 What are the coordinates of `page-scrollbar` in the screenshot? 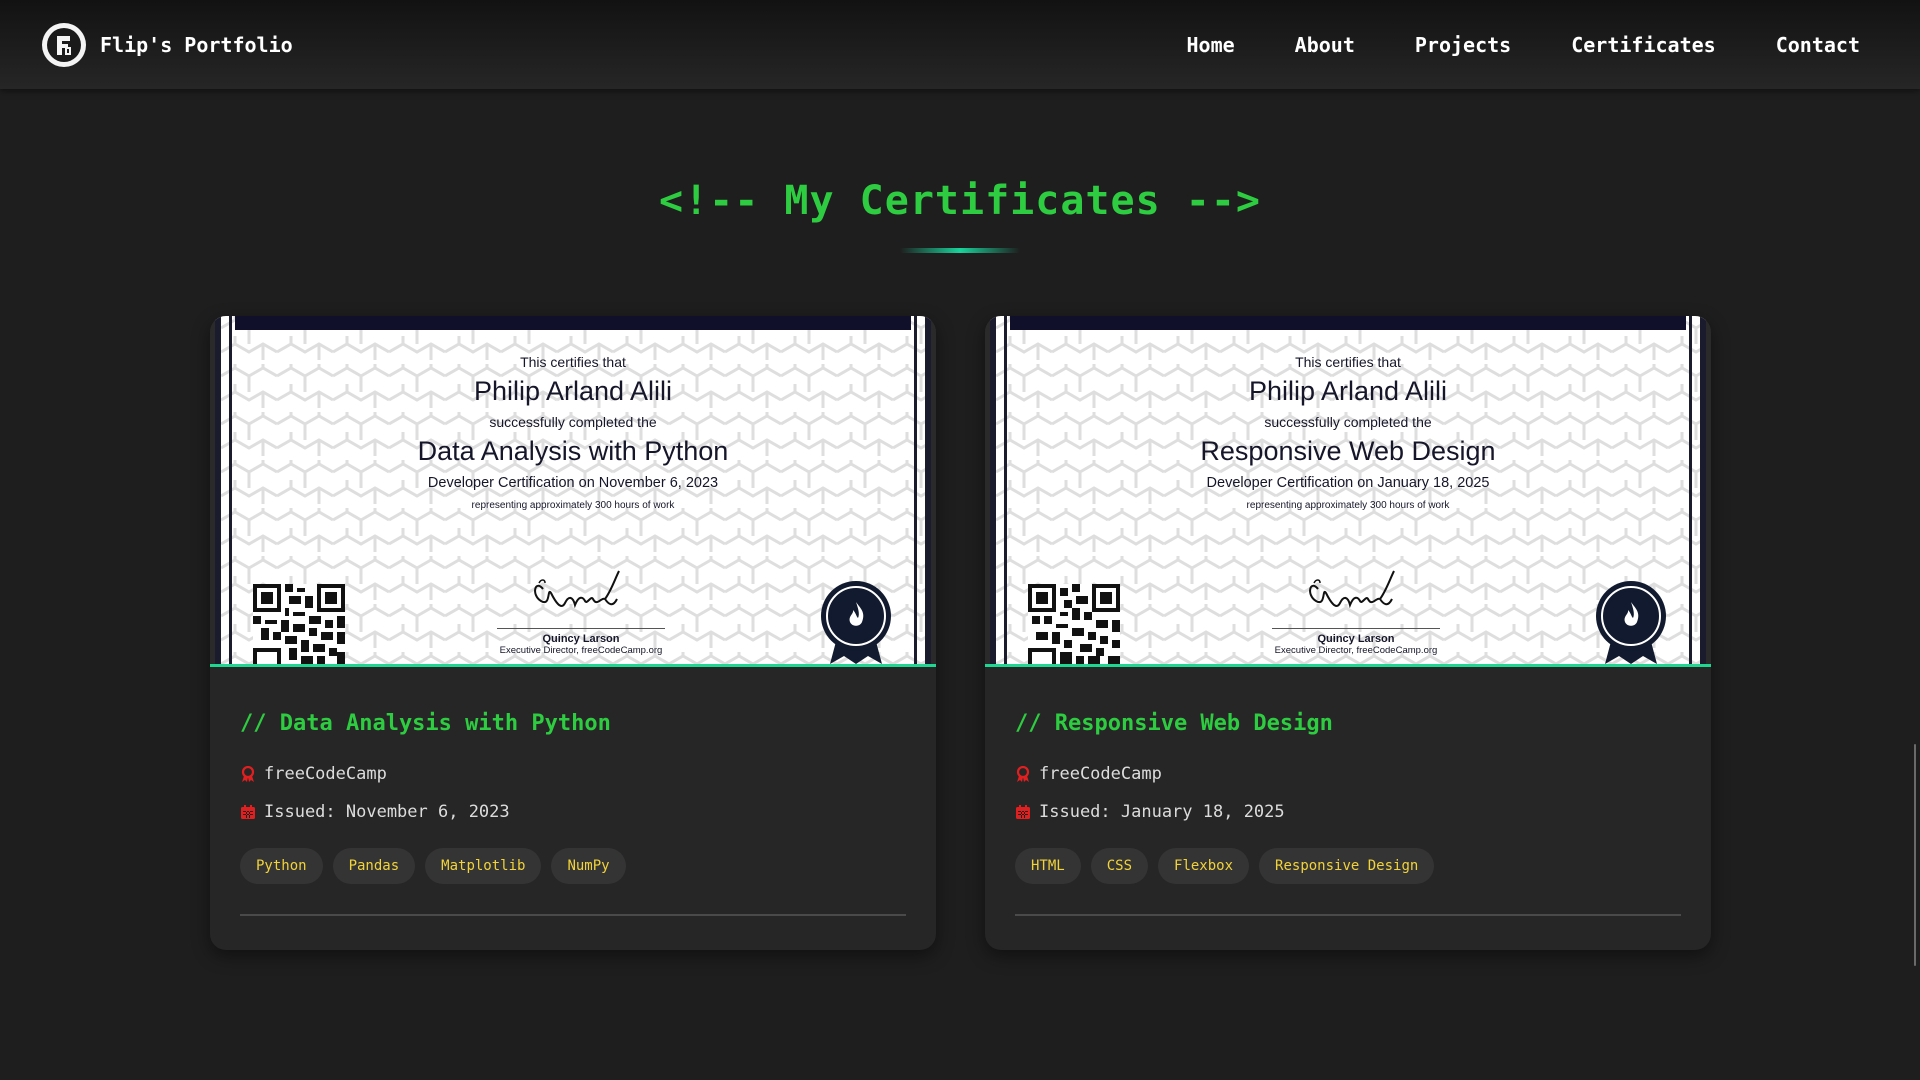 It's located at (1915, 855).